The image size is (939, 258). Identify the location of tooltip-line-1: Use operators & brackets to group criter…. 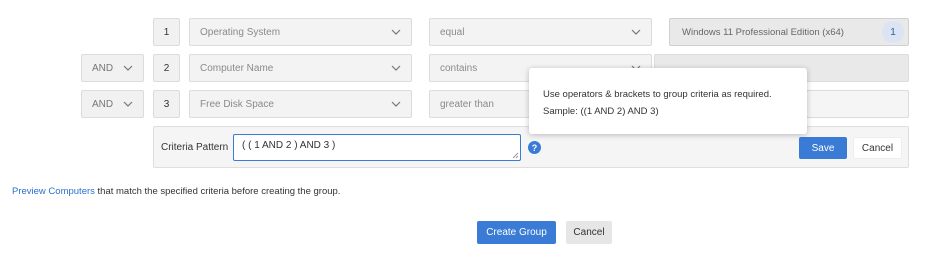
(657, 94).